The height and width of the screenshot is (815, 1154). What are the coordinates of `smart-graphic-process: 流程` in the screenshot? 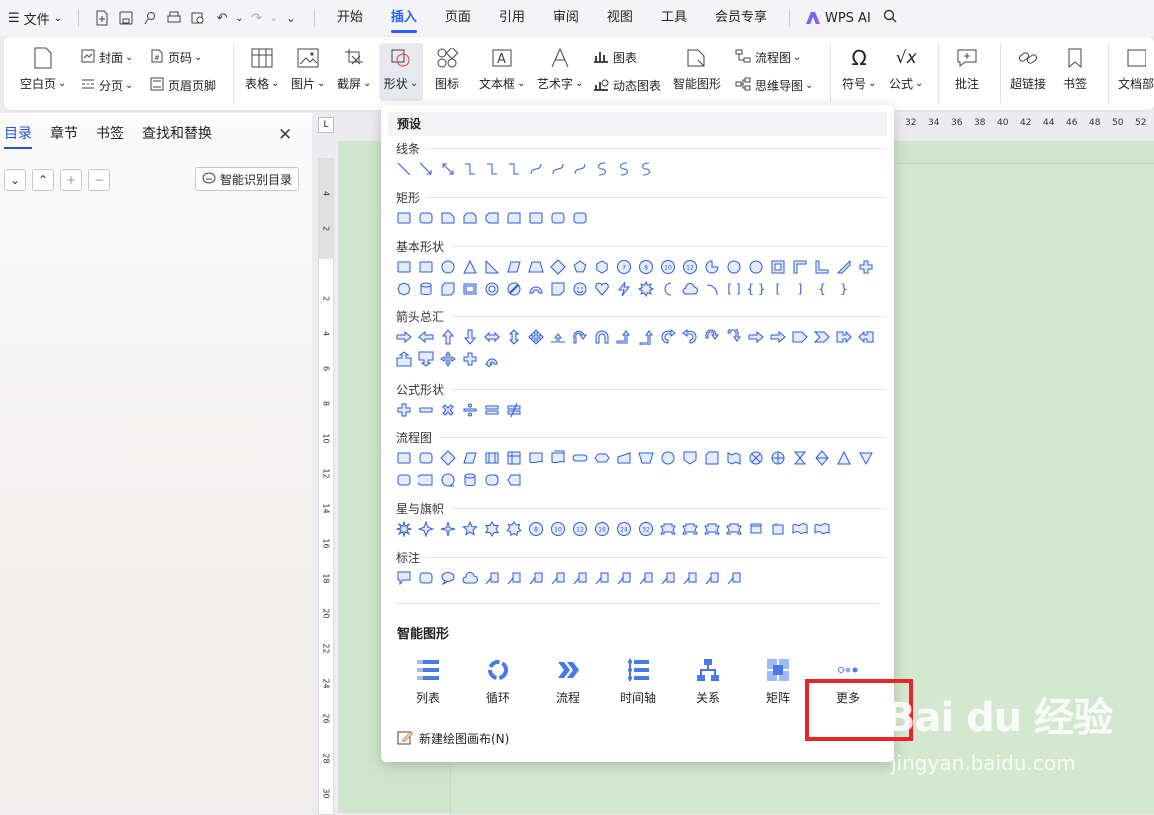 It's located at (568, 681).